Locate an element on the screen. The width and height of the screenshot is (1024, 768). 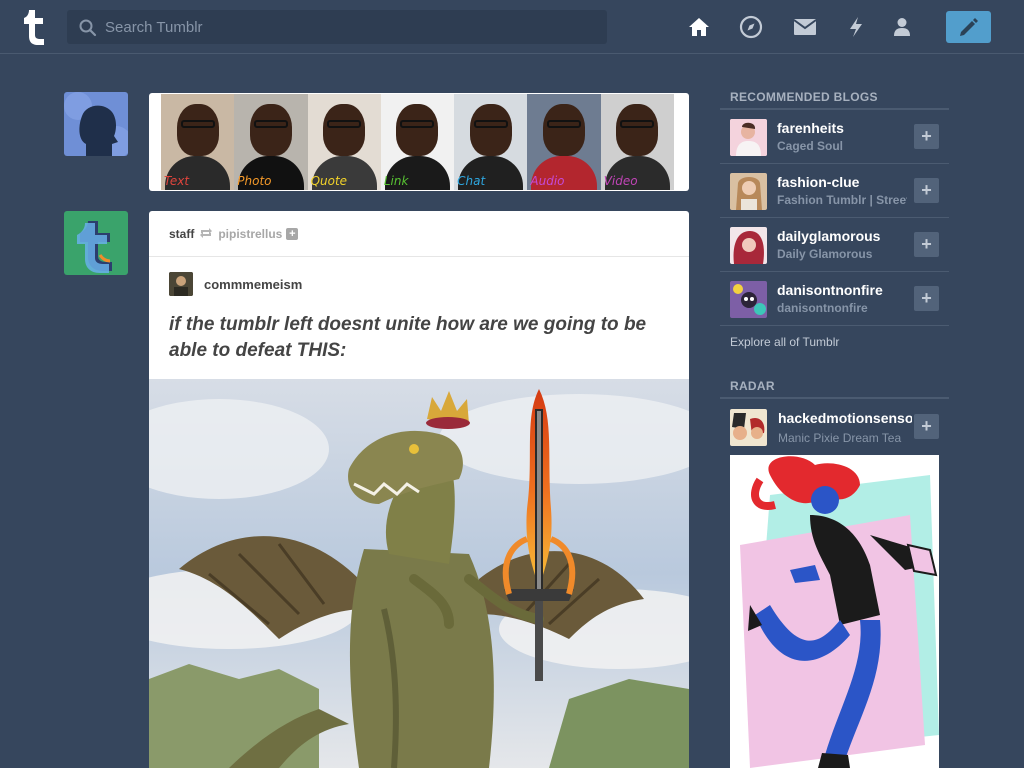
pencil-icon is located at coordinates (968, 27).